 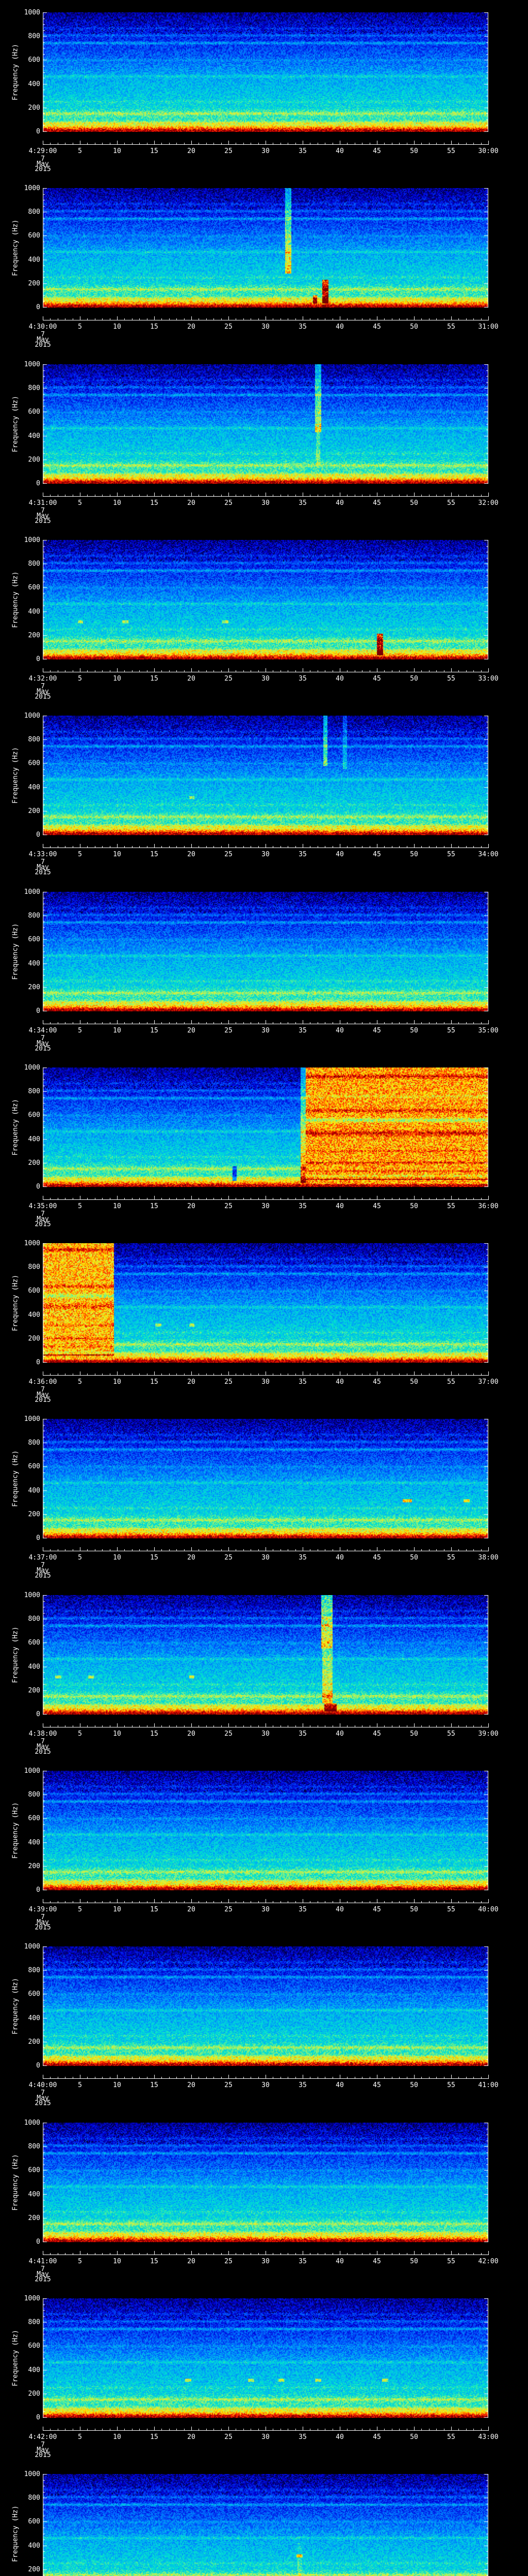 What do you see at coordinates (488, 2437) in the screenshot?
I see `x-end-time-label: 43:00` at bounding box center [488, 2437].